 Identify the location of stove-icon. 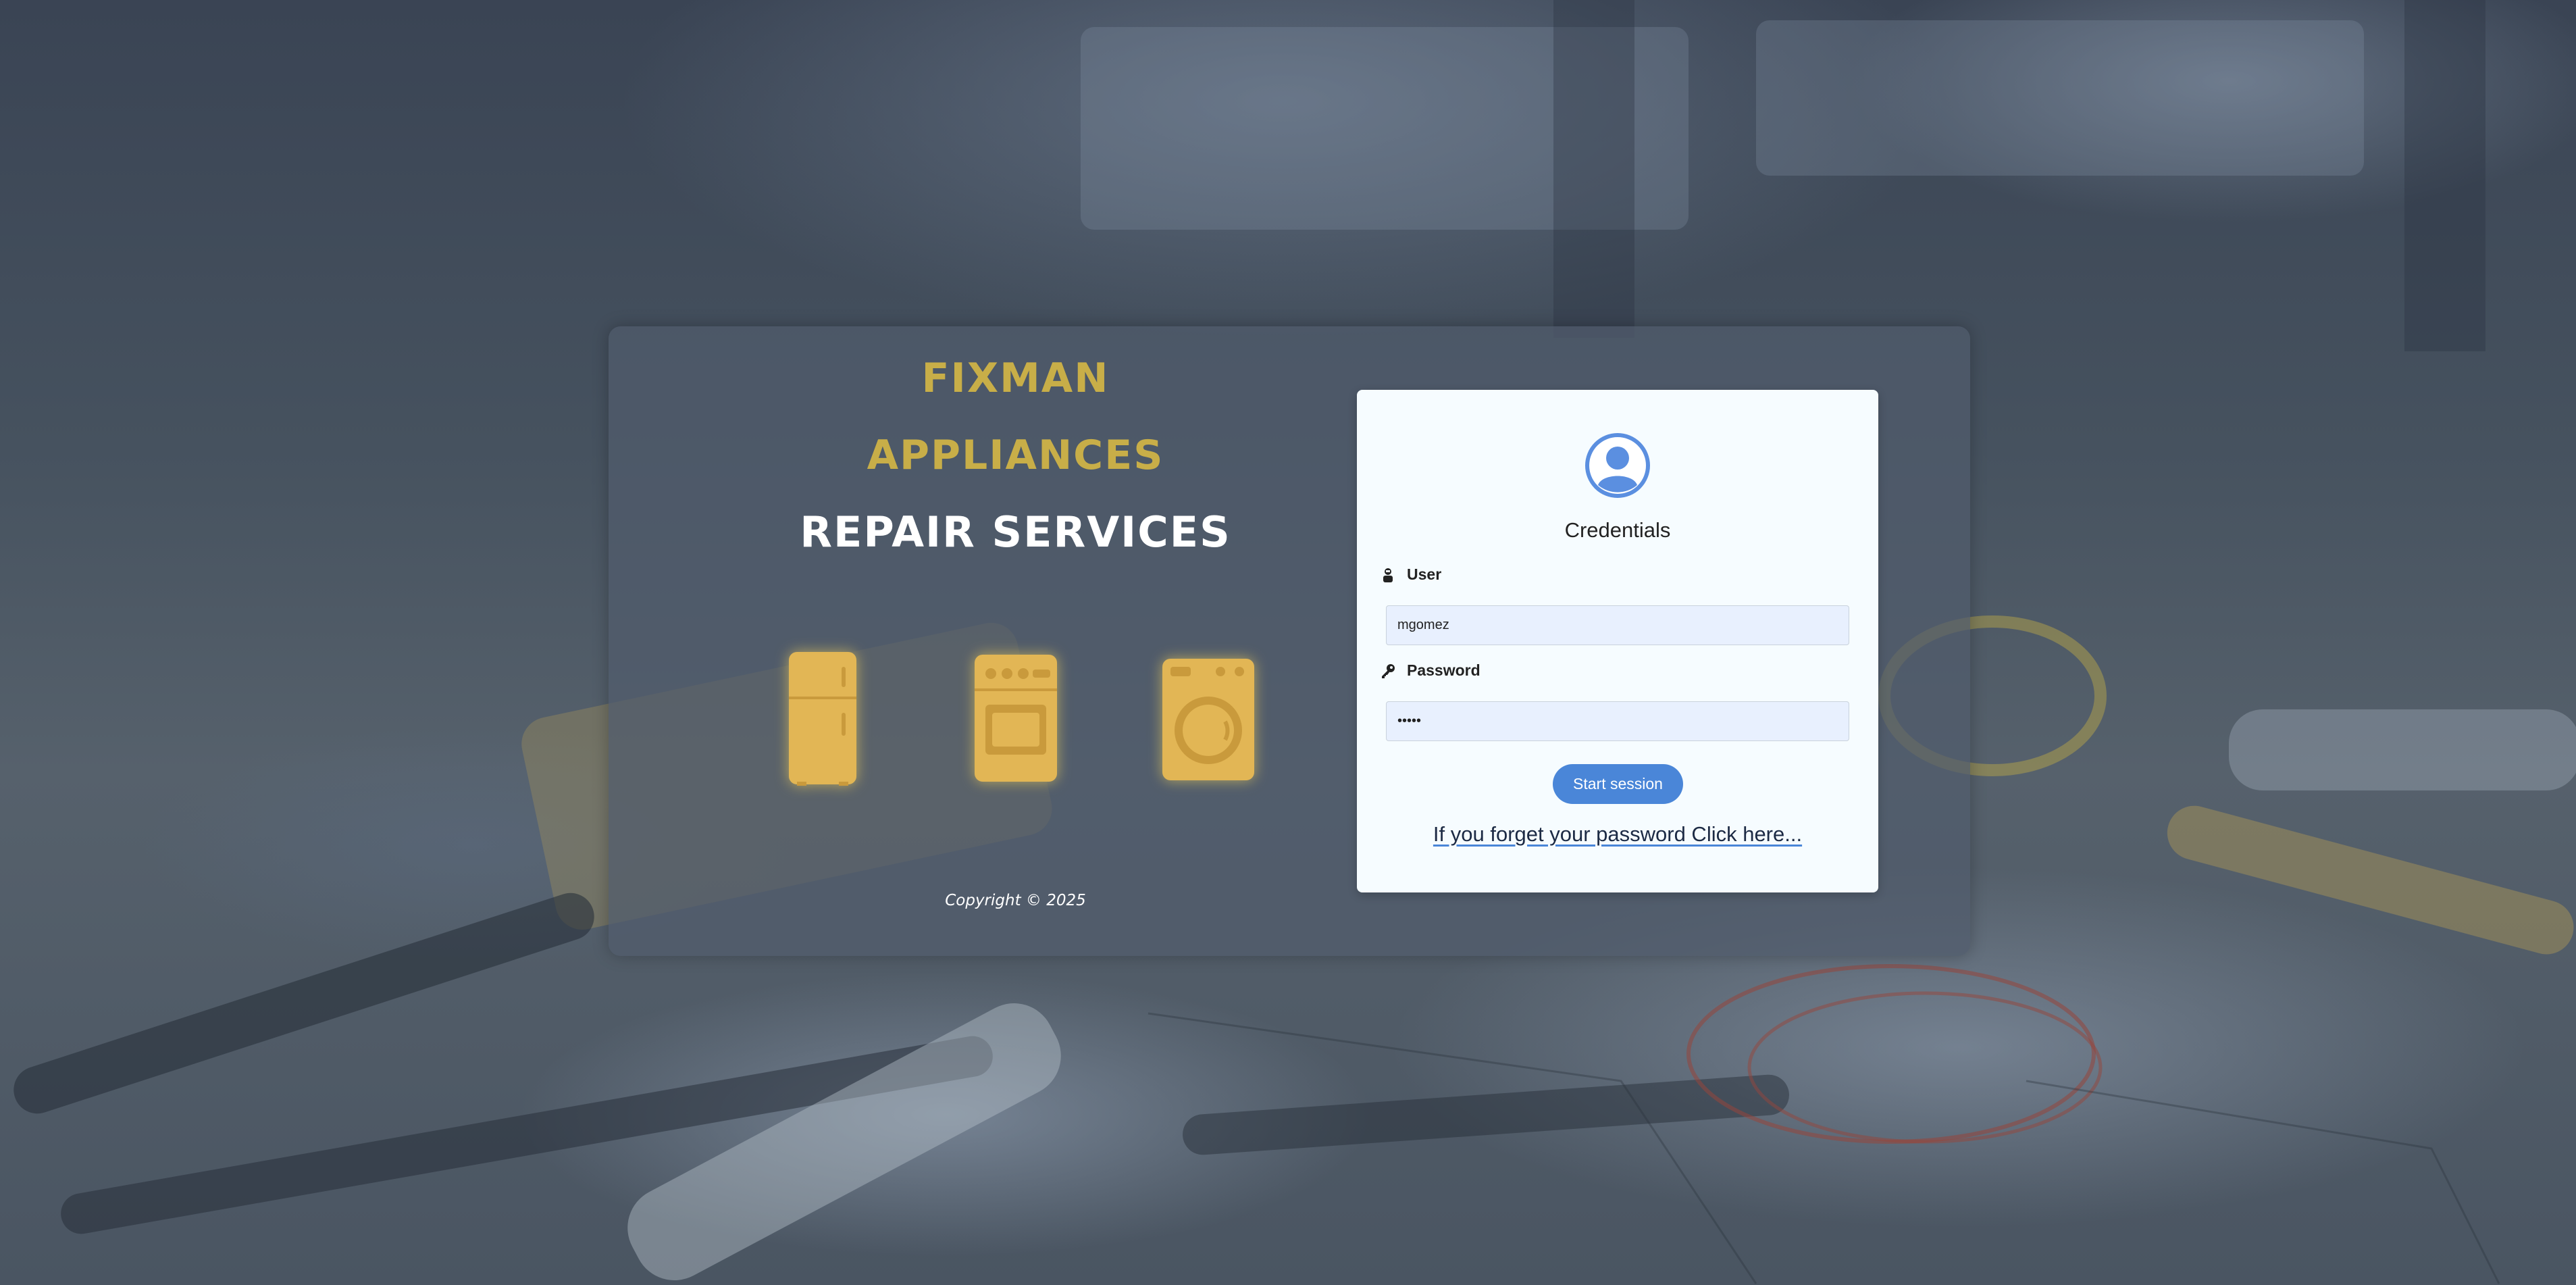
(1016, 719).